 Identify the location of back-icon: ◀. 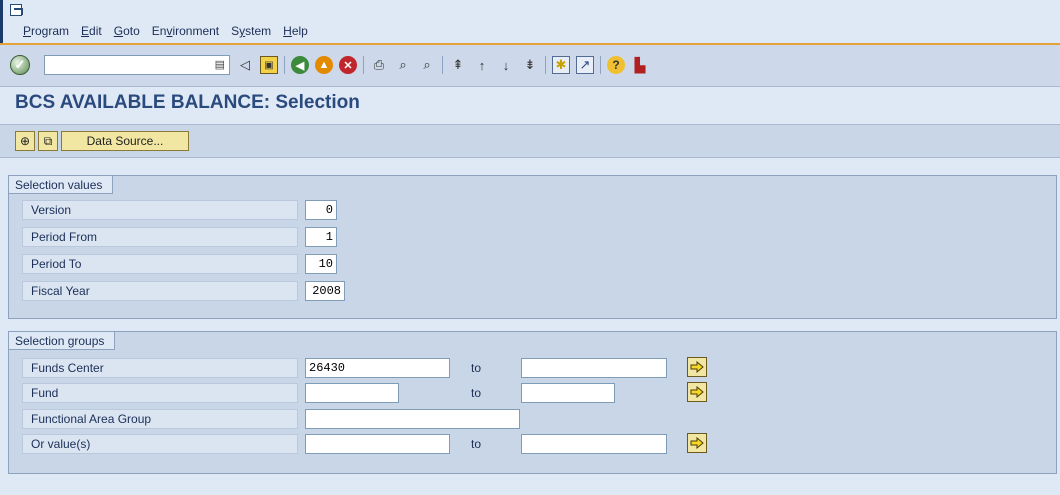
(300, 65).